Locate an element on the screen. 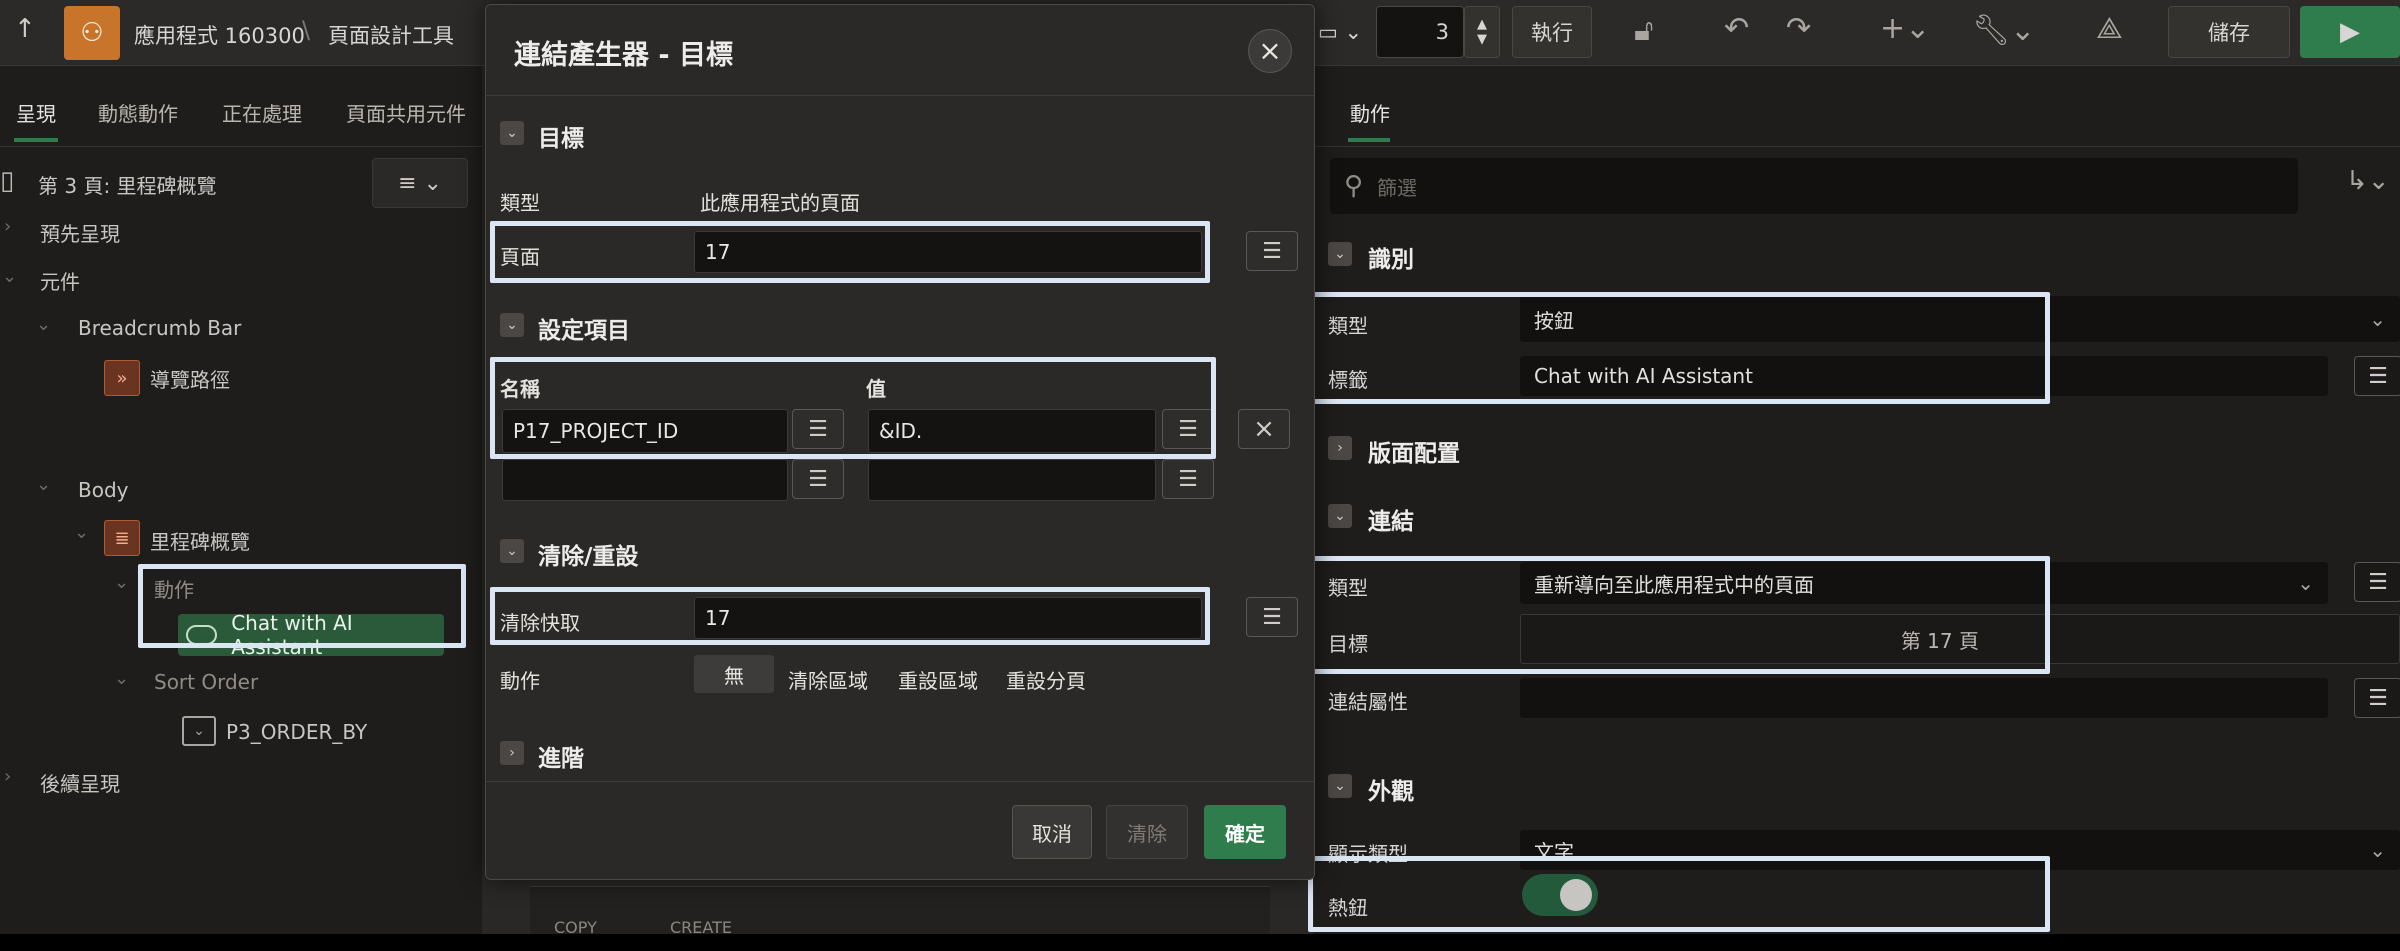 This screenshot has height=951, width=2400. tab-rendering: 呈現 is located at coordinates (36, 112).